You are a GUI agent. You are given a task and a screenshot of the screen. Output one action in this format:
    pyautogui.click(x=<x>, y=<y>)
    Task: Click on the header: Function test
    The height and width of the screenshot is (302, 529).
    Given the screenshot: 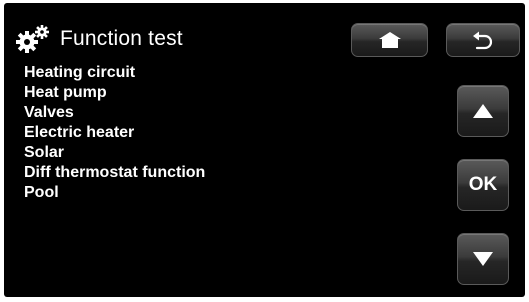 What is the action you would take?
    pyautogui.click(x=99, y=39)
    